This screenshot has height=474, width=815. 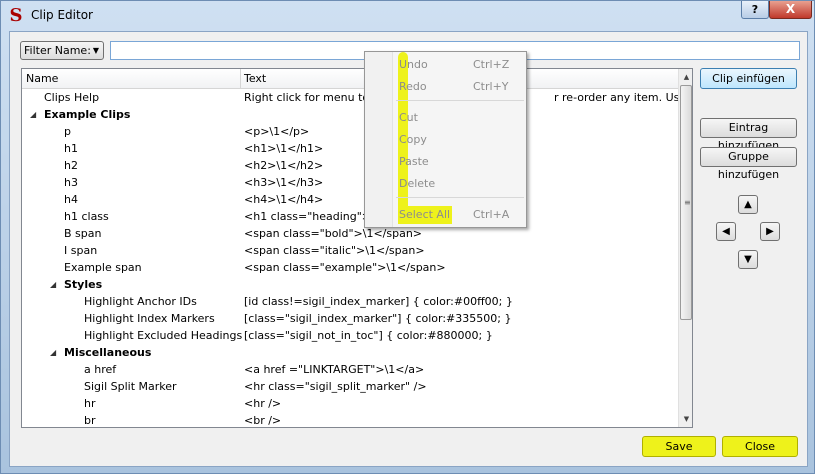 What do you see at coordinates (309, 216) in the screenshot?
I see `clip-text: <h1 class="heading">\` at bounding box center [309, 216].